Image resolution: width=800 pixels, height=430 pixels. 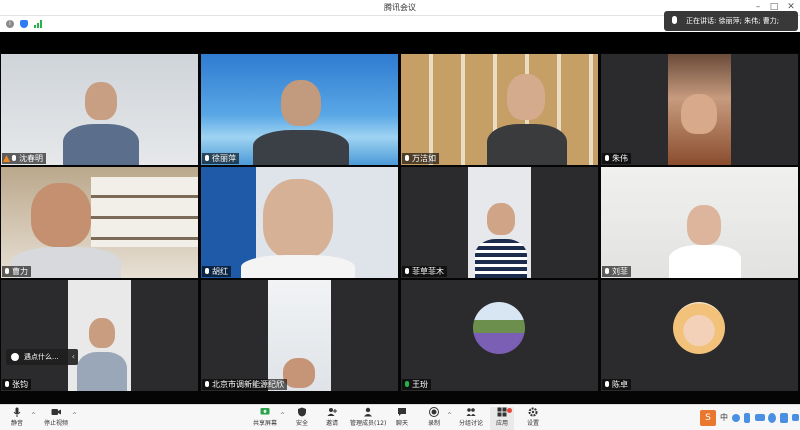 What do you see at coordinates (433, 423) in the screenshot?
I see `record-label: 录制` at bounding box center [433, 423].